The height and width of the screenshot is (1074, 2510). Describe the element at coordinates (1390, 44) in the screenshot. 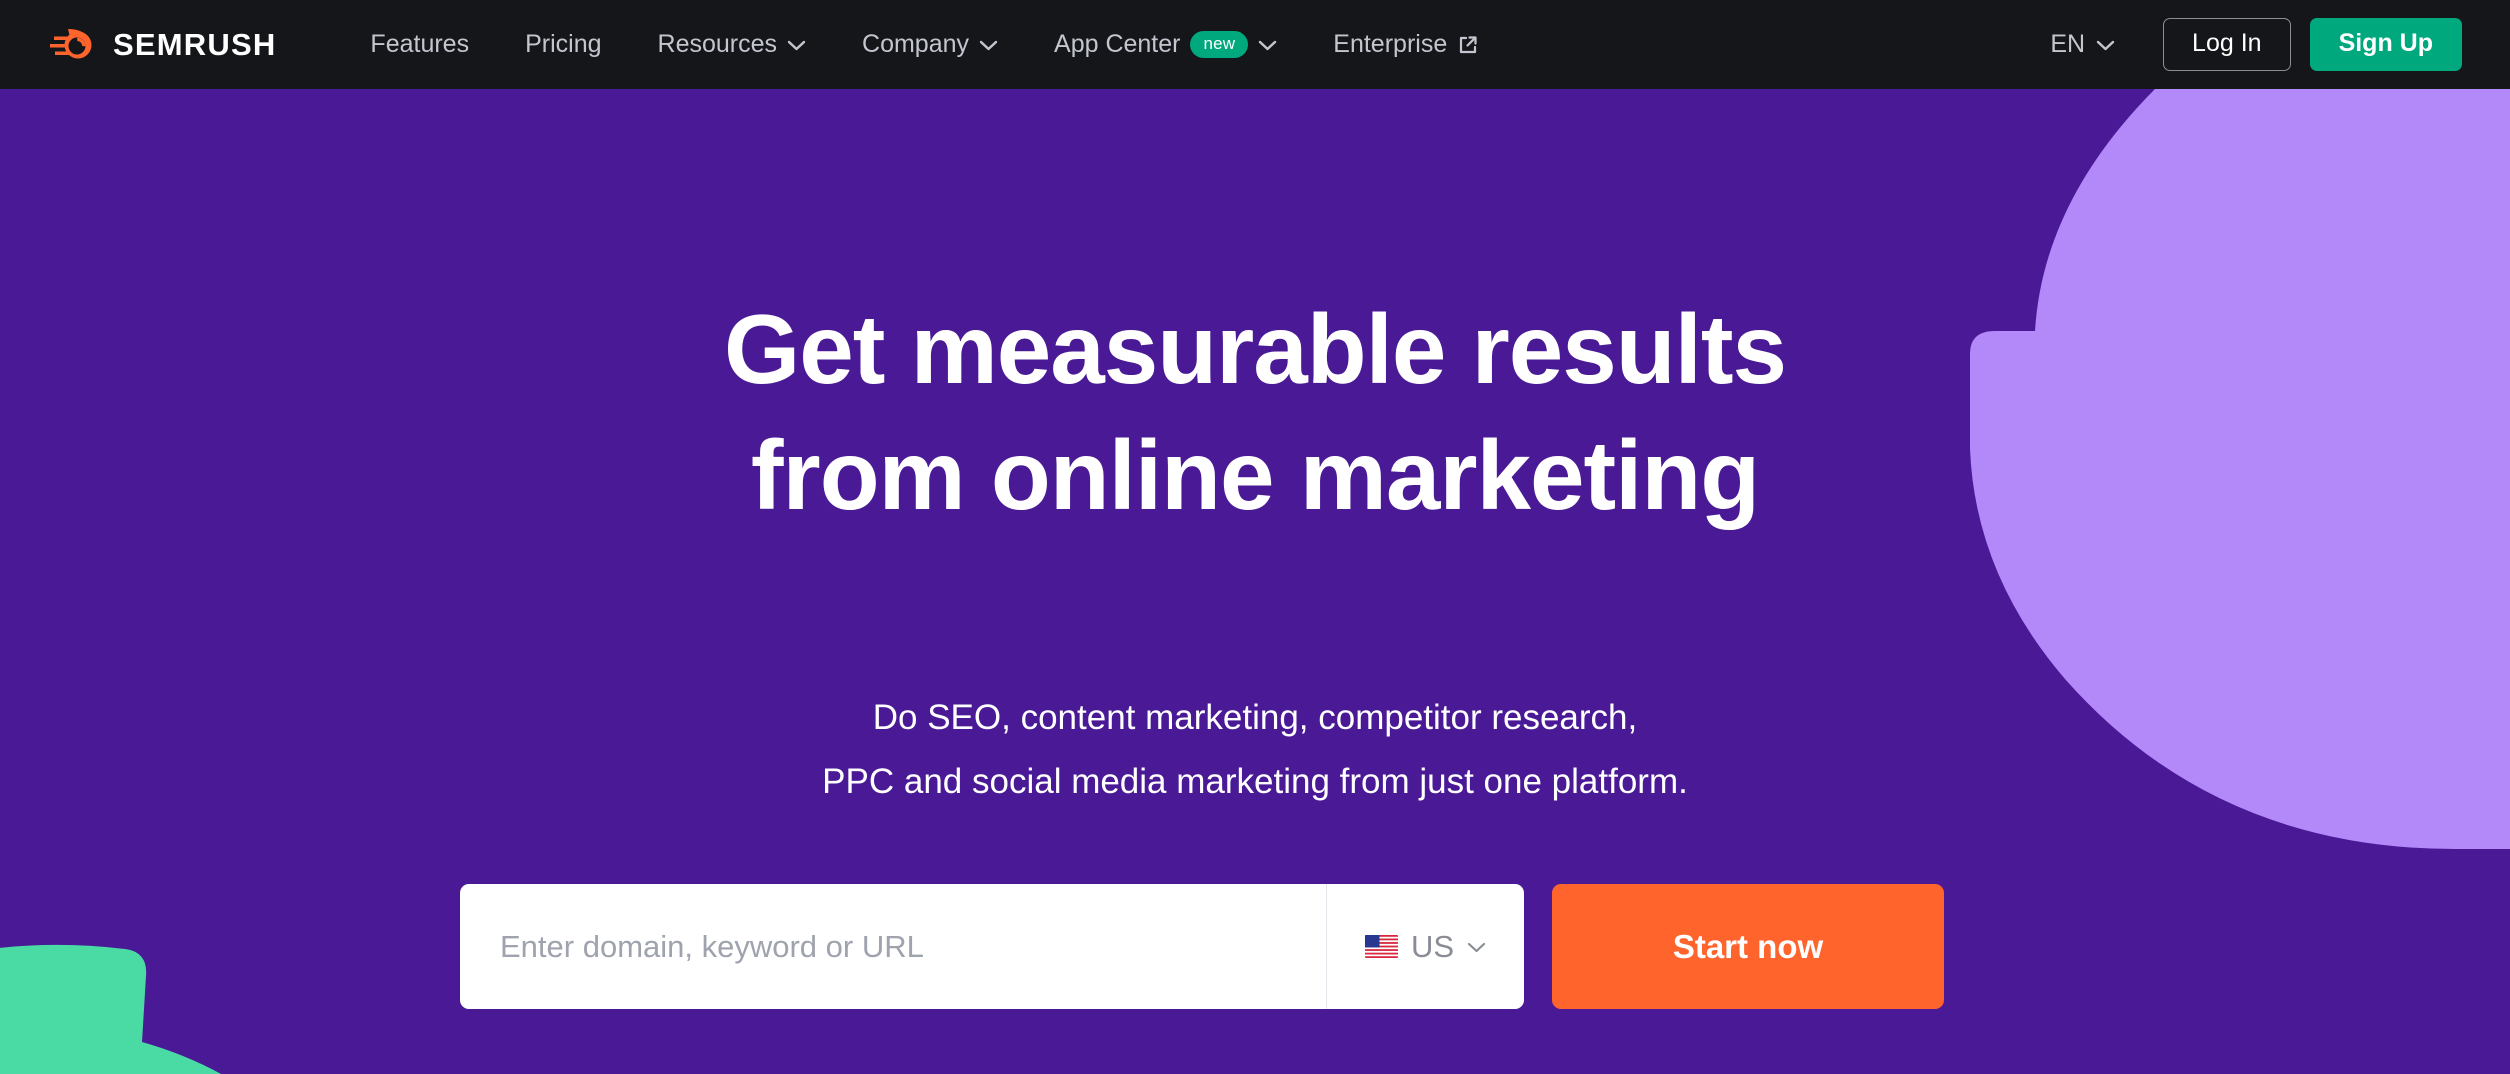

I see `nav-label: Enterprise` at that location.